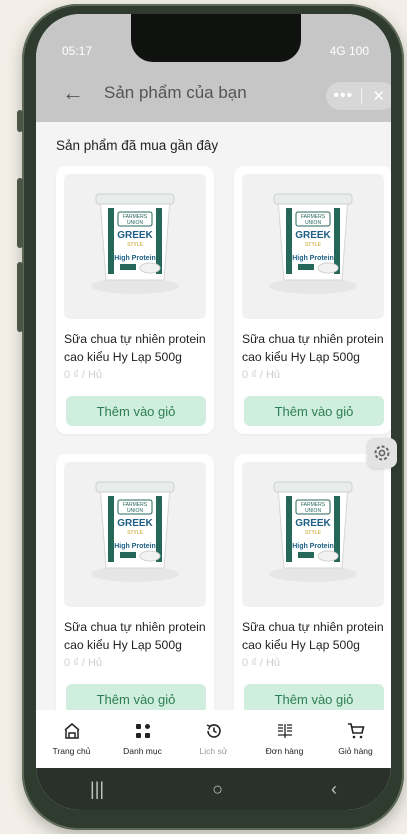  What do you see at coordinates (97, 789) in the screenshot?
I see `recent-apps-icon: |||` at bounding box center [97, 789].